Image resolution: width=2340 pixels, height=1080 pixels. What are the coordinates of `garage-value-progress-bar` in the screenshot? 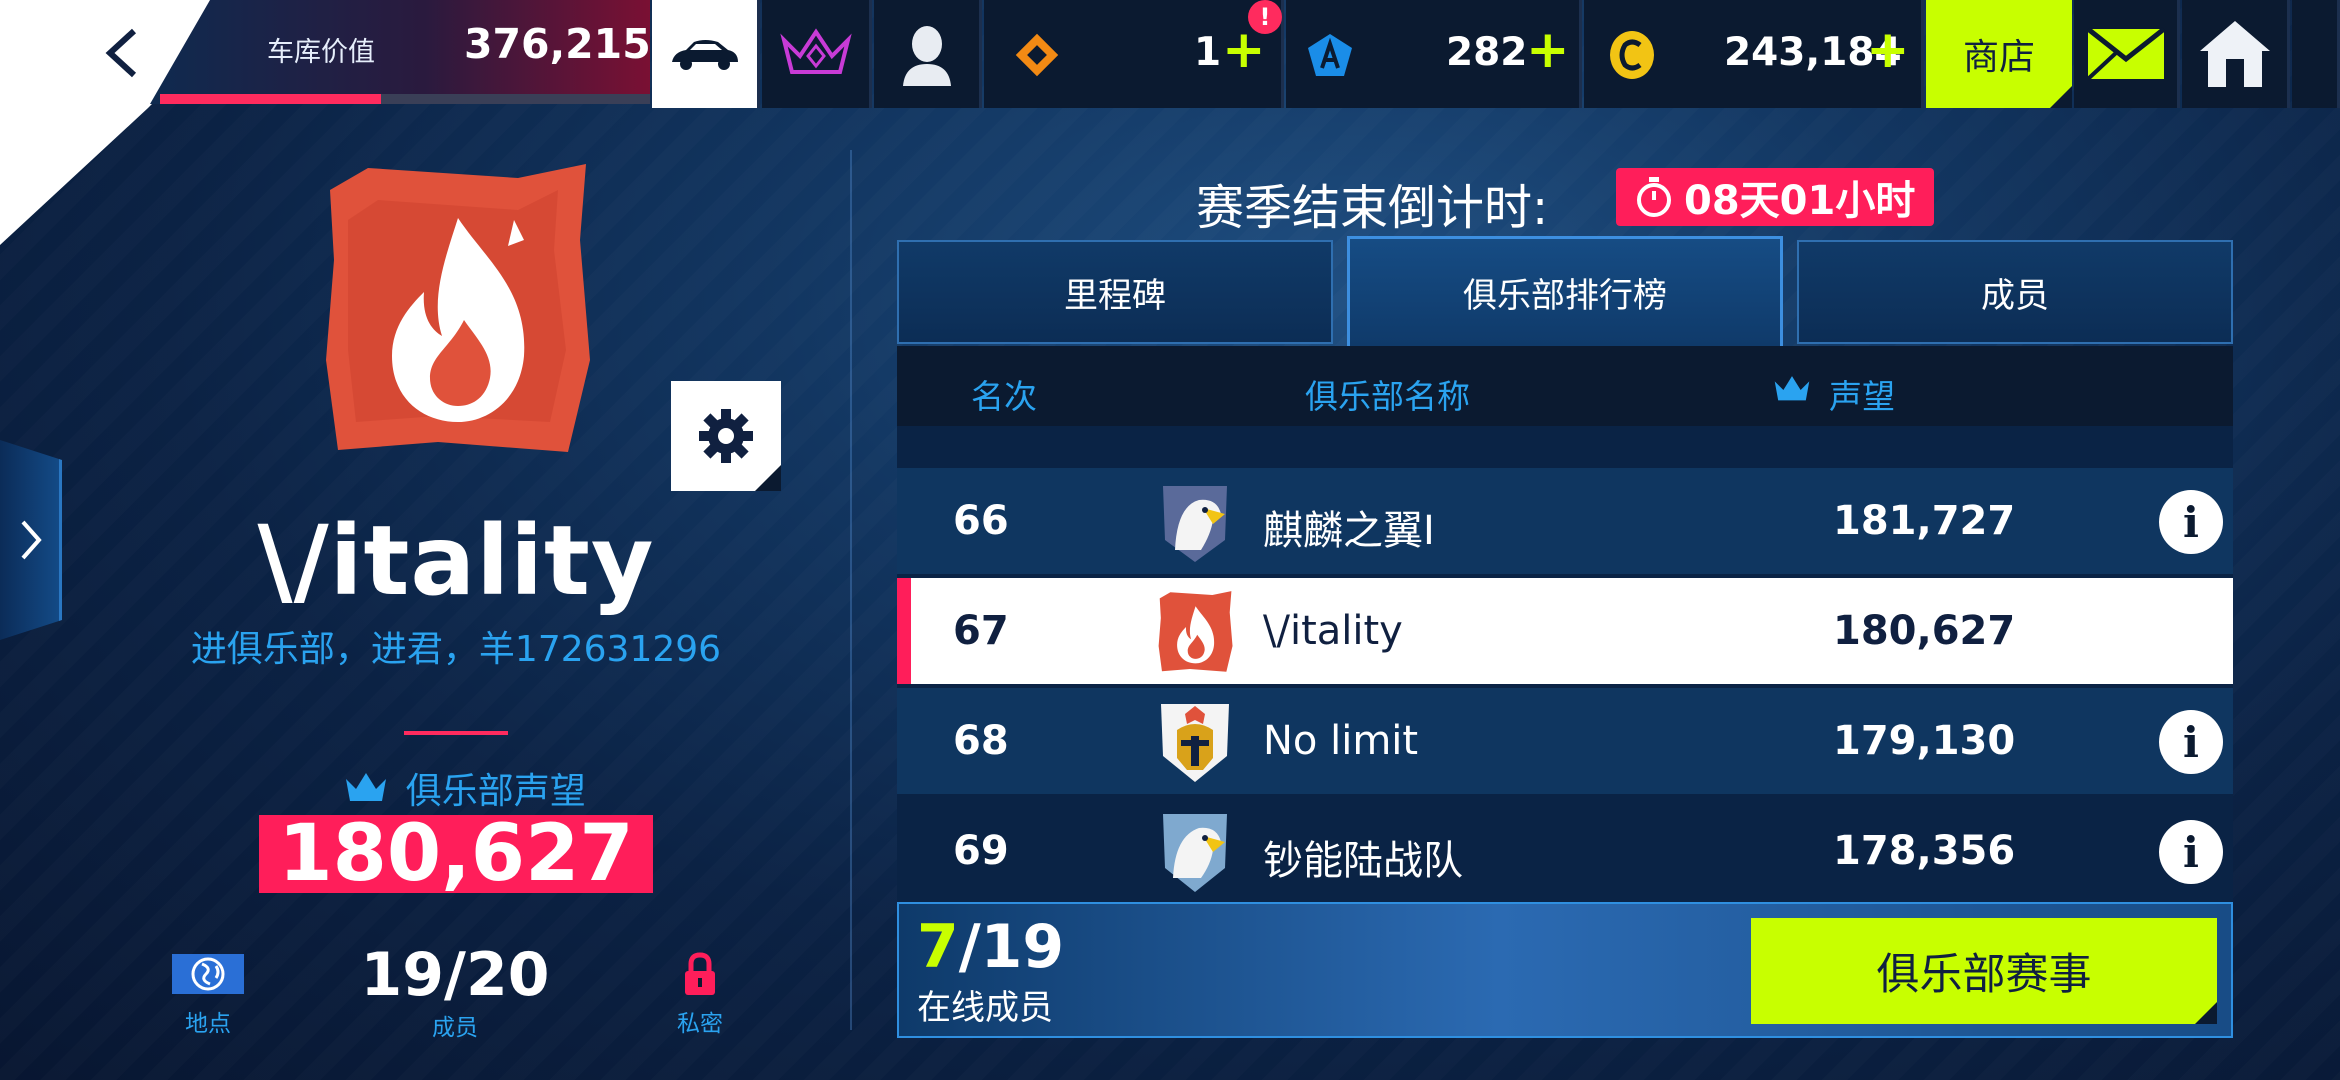 It's located at (270, 99).